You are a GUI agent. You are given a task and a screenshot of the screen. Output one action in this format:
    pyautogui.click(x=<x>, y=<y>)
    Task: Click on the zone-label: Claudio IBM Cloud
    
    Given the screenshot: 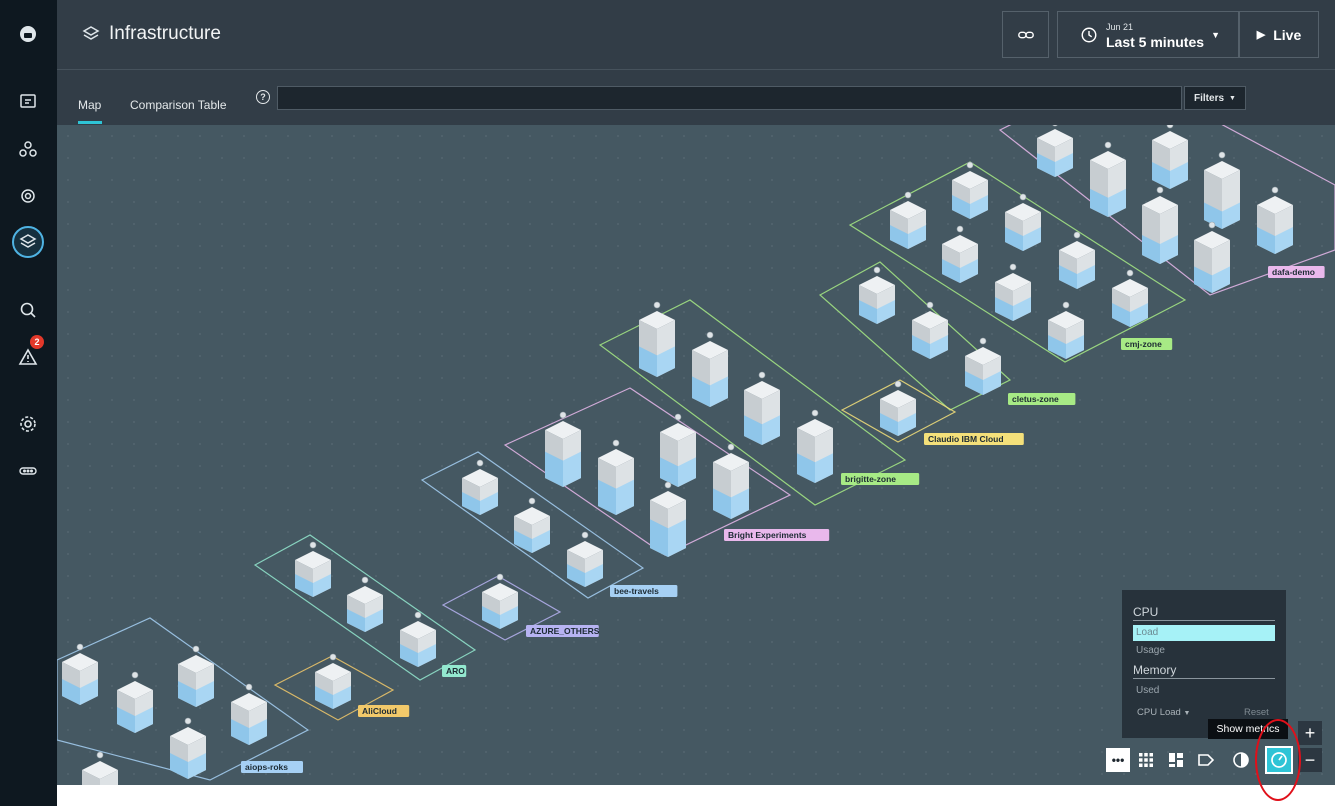 What is the action you would take?
    pyautogui.click(x=966, y=439)
    